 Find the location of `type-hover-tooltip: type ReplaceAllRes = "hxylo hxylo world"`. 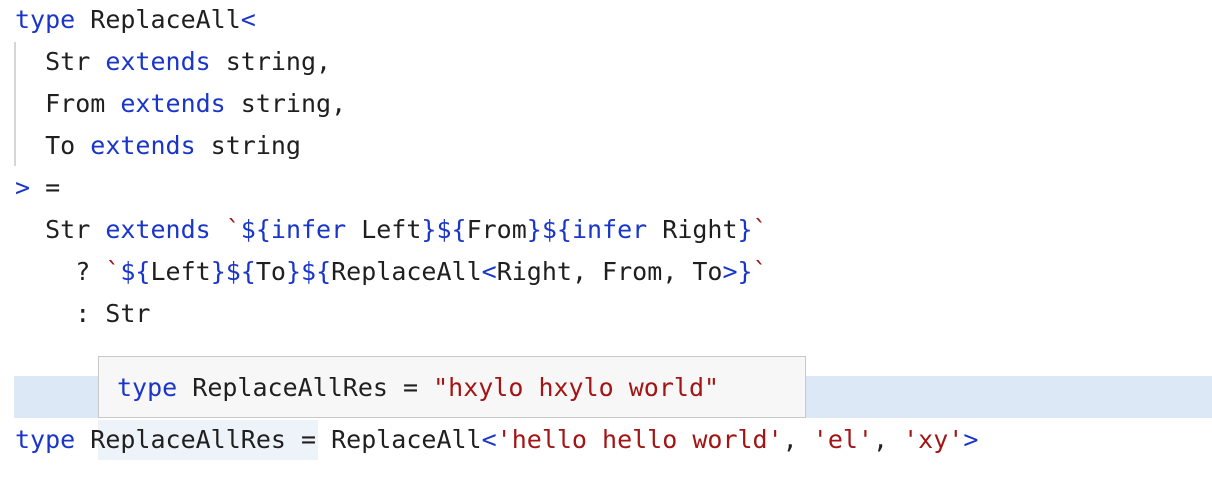

type-hover-tooltip: type ReplaceAllRes = "hxylo hxylo world" is located at coordinates (452, 387).